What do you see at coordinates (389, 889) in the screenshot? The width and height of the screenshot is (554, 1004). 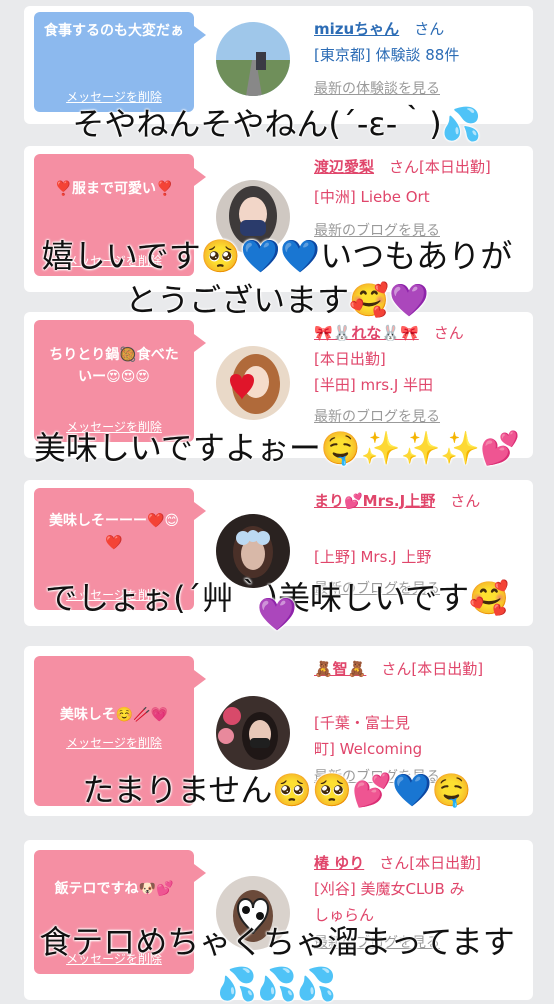 I see `profile-meta: [刈谷] 美魔女CLUB み` at bounding box center [389, 889].